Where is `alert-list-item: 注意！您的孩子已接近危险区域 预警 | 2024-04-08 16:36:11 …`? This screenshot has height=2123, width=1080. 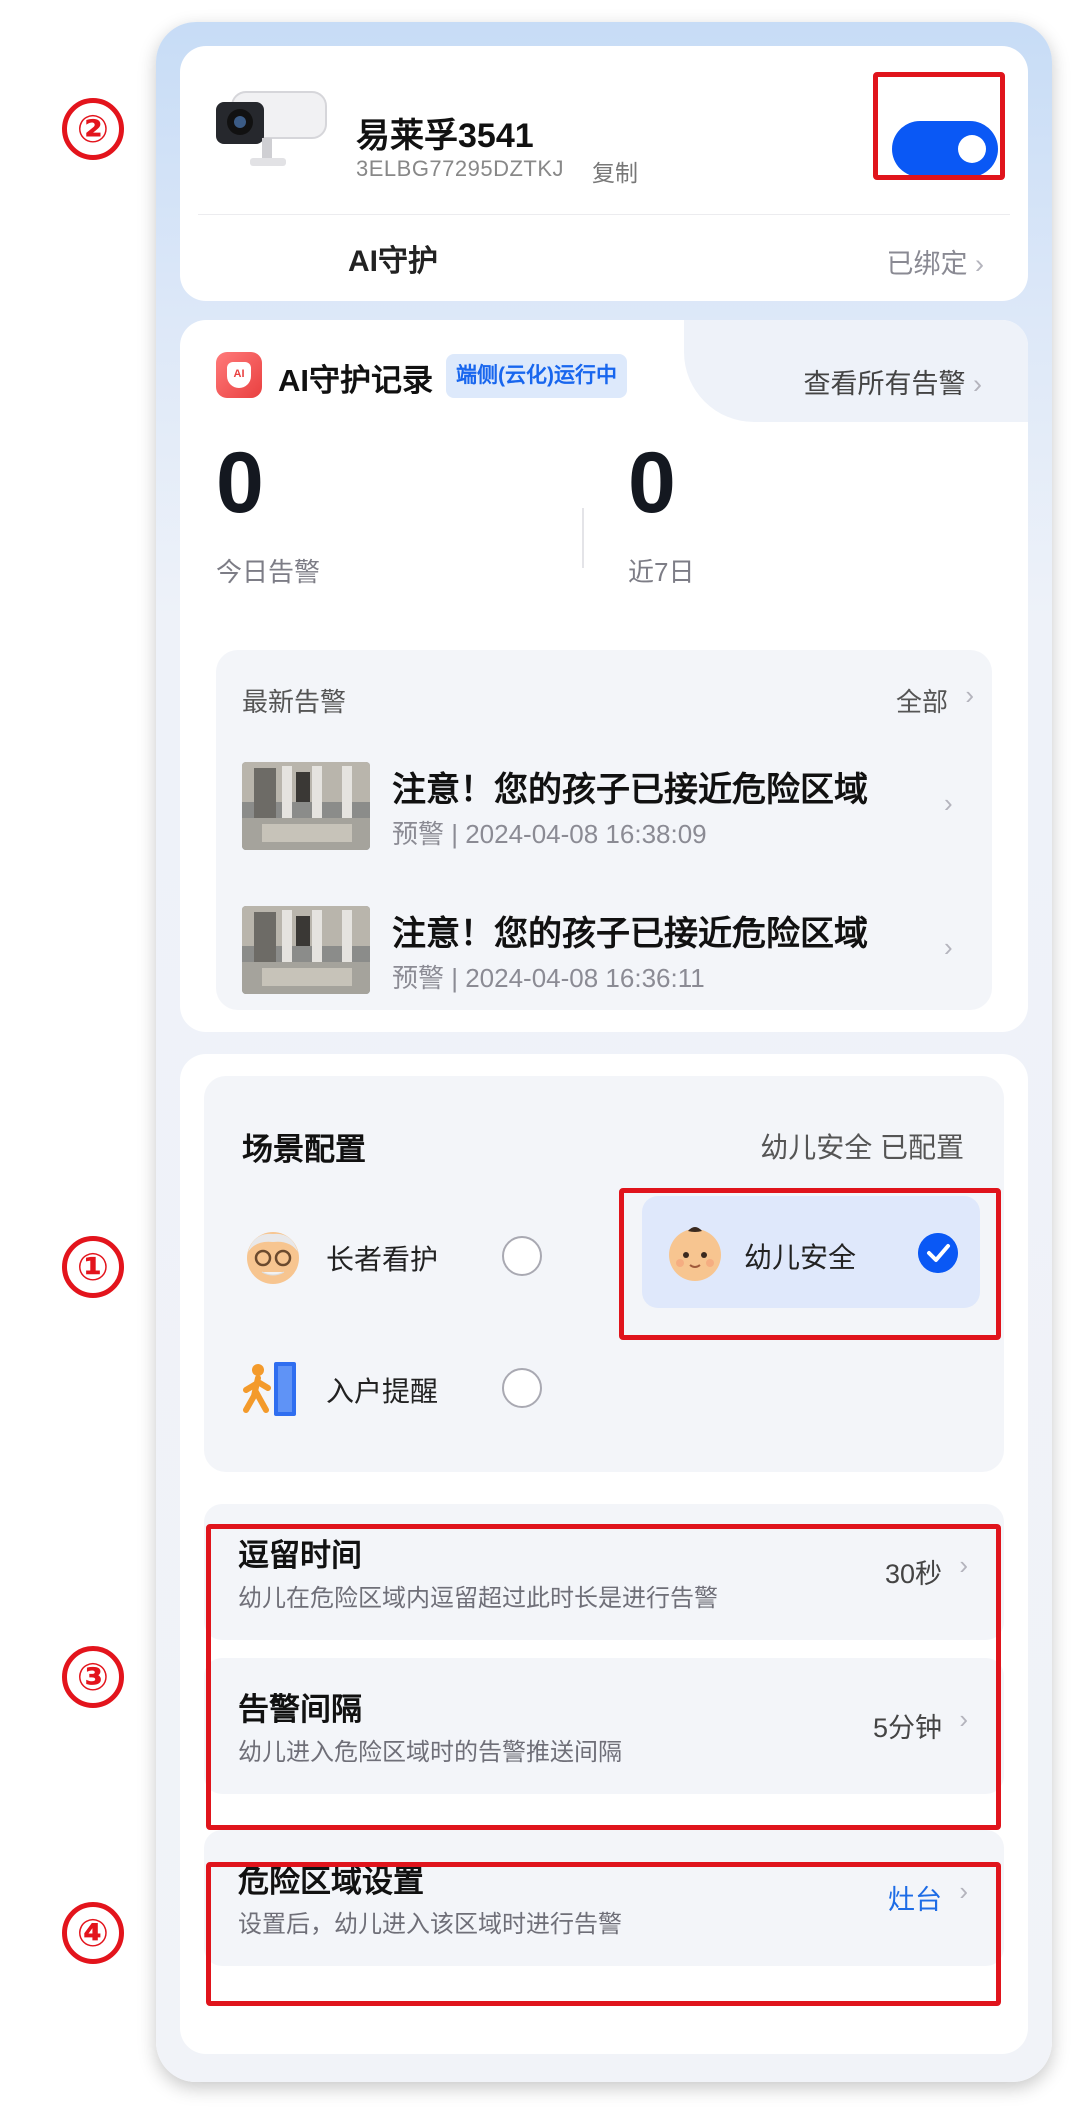 alert-list-item: 注意！您的孩子已接近危险区域 预警 | 2024-04-08 16:36:11 … is located at coordinates (607, 952).